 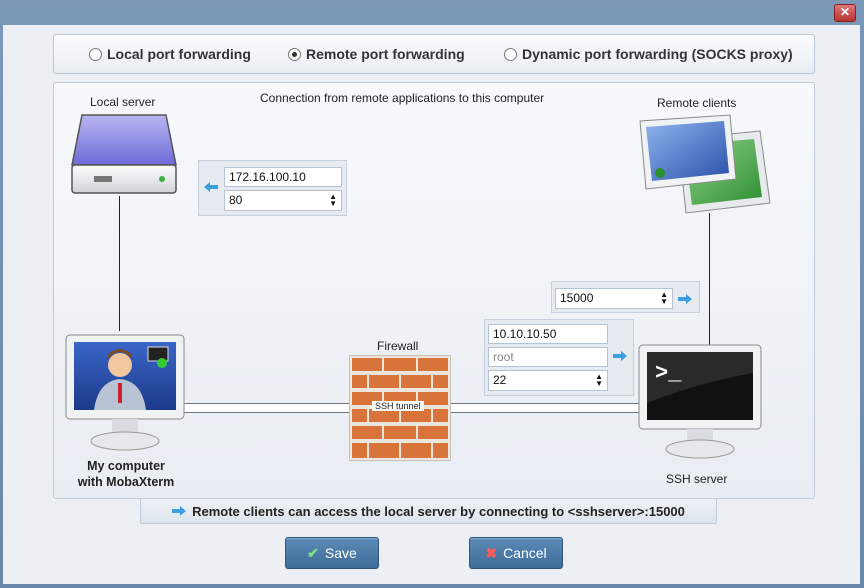 I want to click on my-computer-label-line1: My computer, so click(x=126, y=466).